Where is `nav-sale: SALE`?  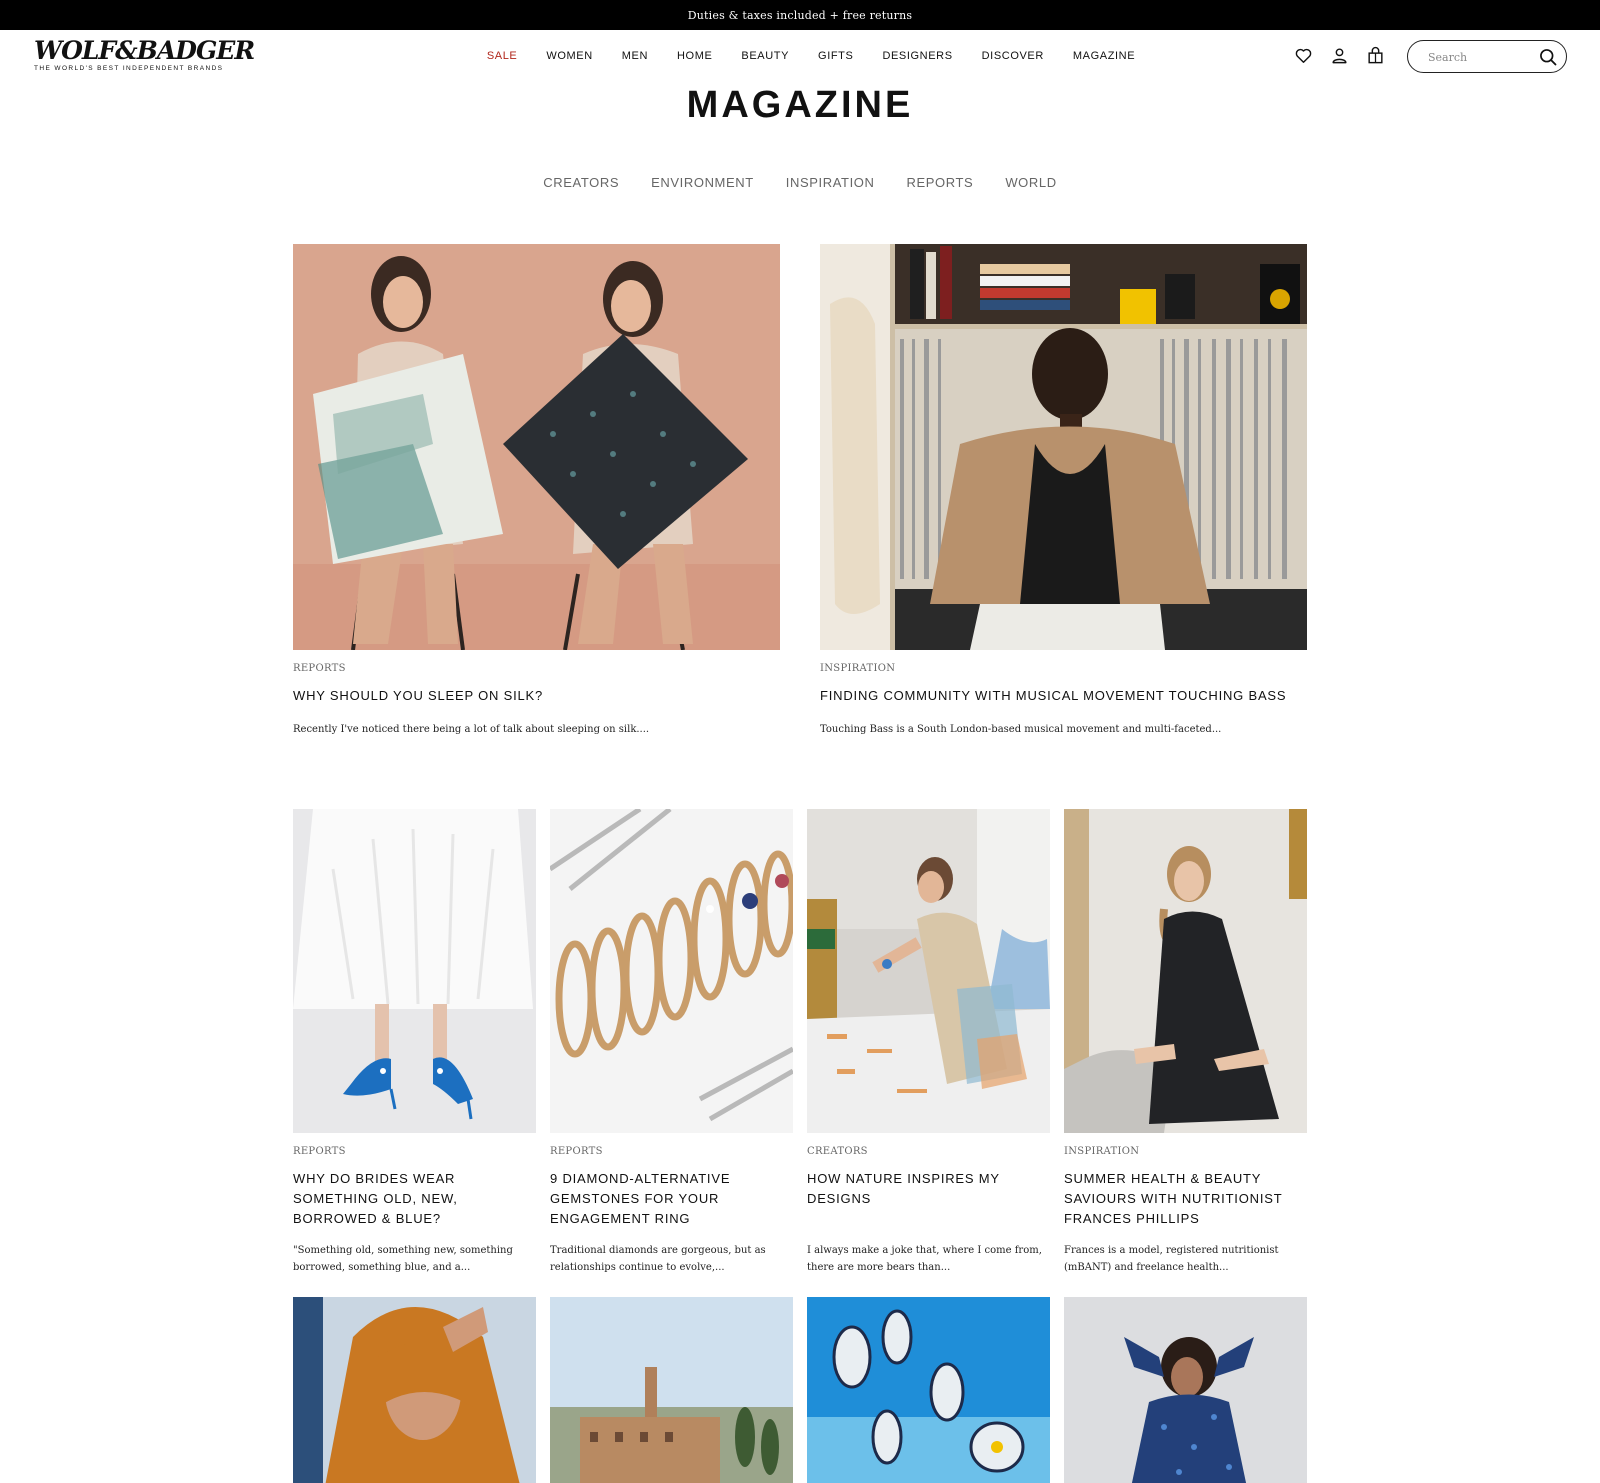
nav-sale: SALE is located at coordinates (502, 56).